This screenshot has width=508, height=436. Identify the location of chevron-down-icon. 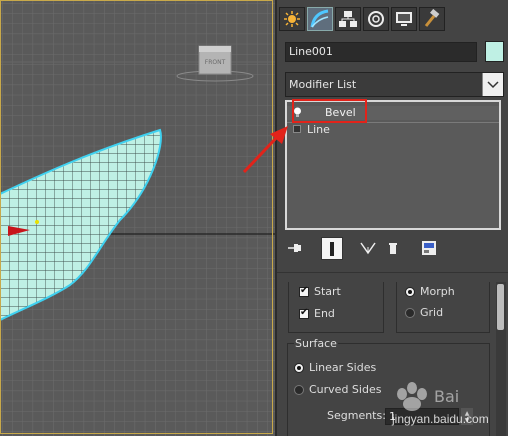
(492, 84).